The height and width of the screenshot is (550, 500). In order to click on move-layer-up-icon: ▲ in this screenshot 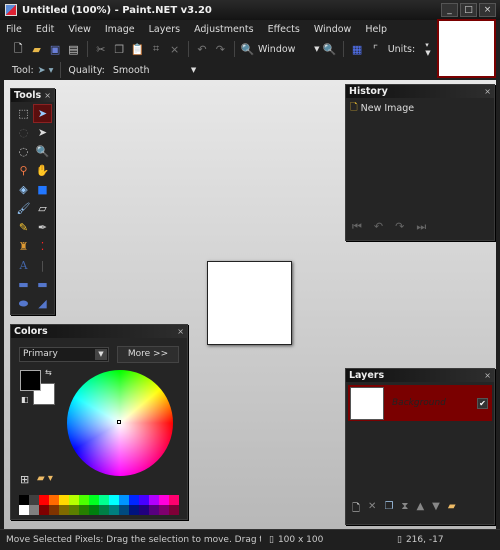, I will do `click(420, 509)`.